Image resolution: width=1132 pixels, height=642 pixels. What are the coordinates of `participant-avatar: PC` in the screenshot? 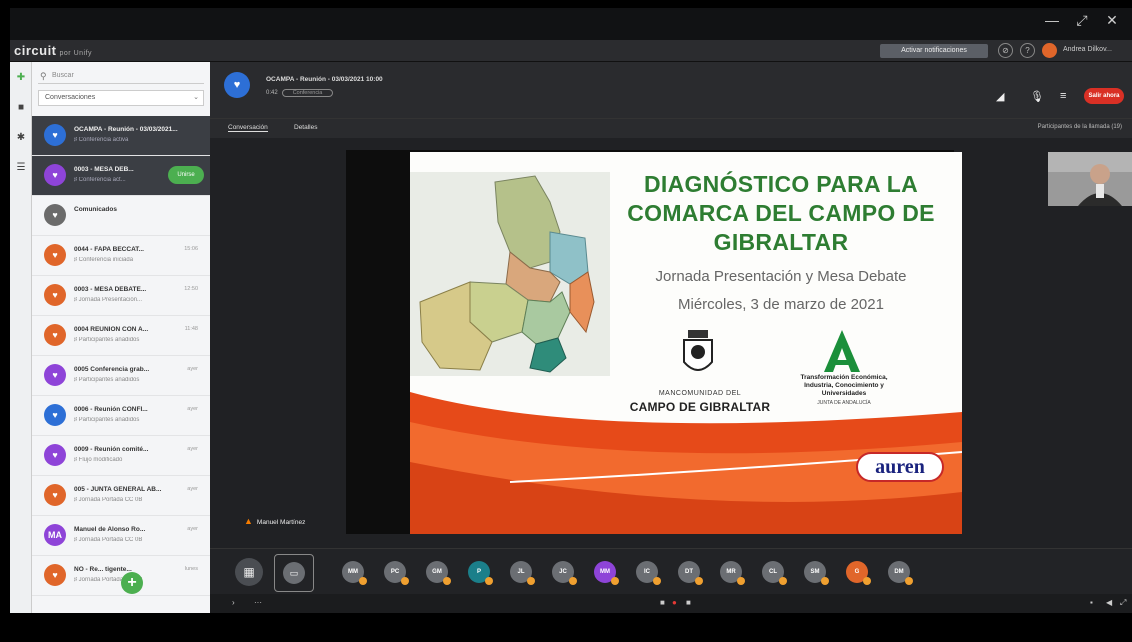 It's located at (396, 573).